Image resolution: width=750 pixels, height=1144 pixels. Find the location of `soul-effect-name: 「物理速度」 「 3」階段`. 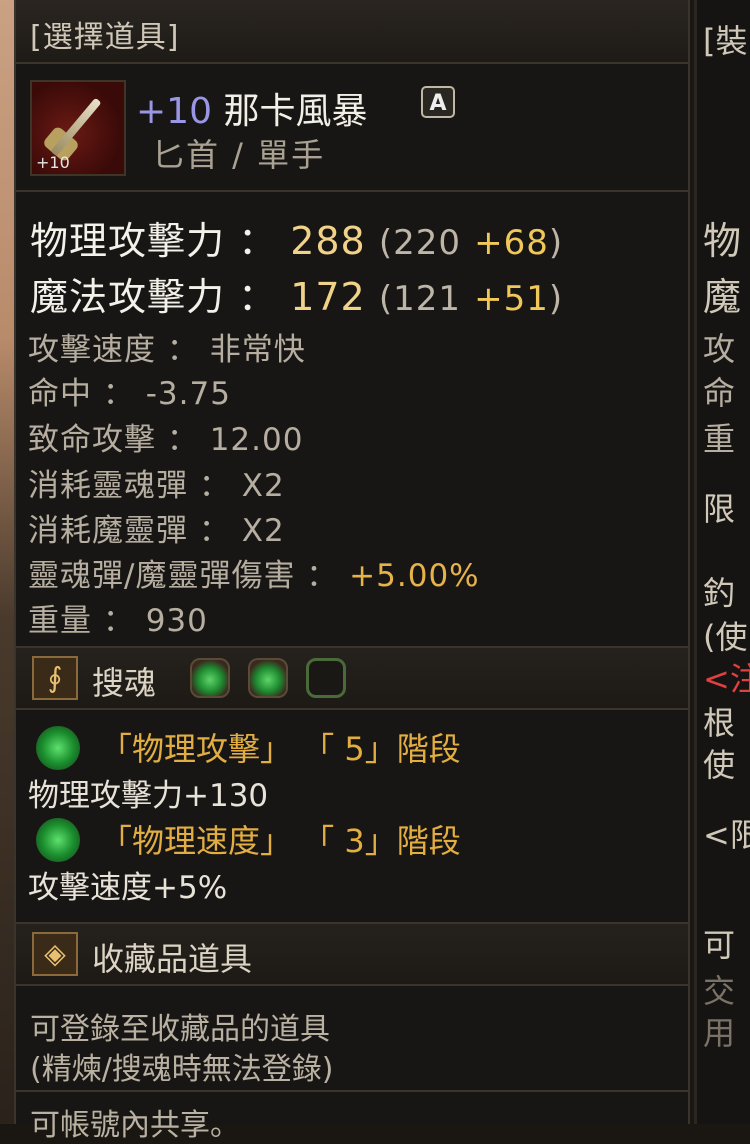

soul-effect-name: 「物理速度」 「 3」階段 is located at coordinates (280, 839).